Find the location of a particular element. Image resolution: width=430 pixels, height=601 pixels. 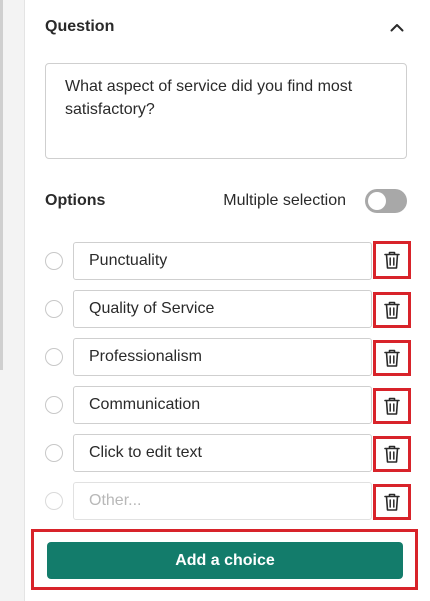

option-label: Click to edit text is located at coordinates (145, 452).